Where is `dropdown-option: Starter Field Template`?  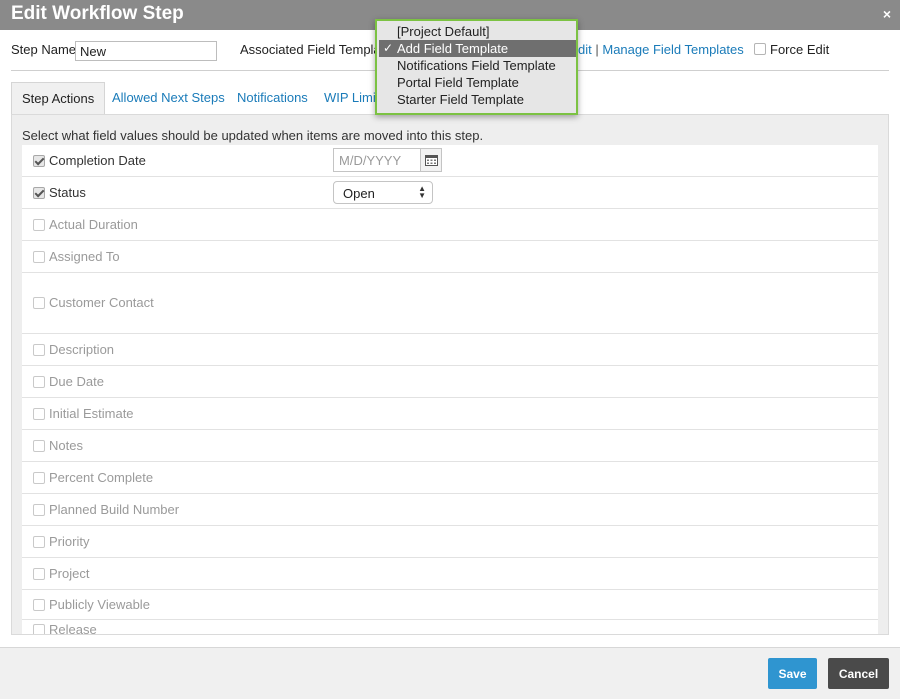 dropdown-option: Starter Field Template is located at coordinates (477, 99).